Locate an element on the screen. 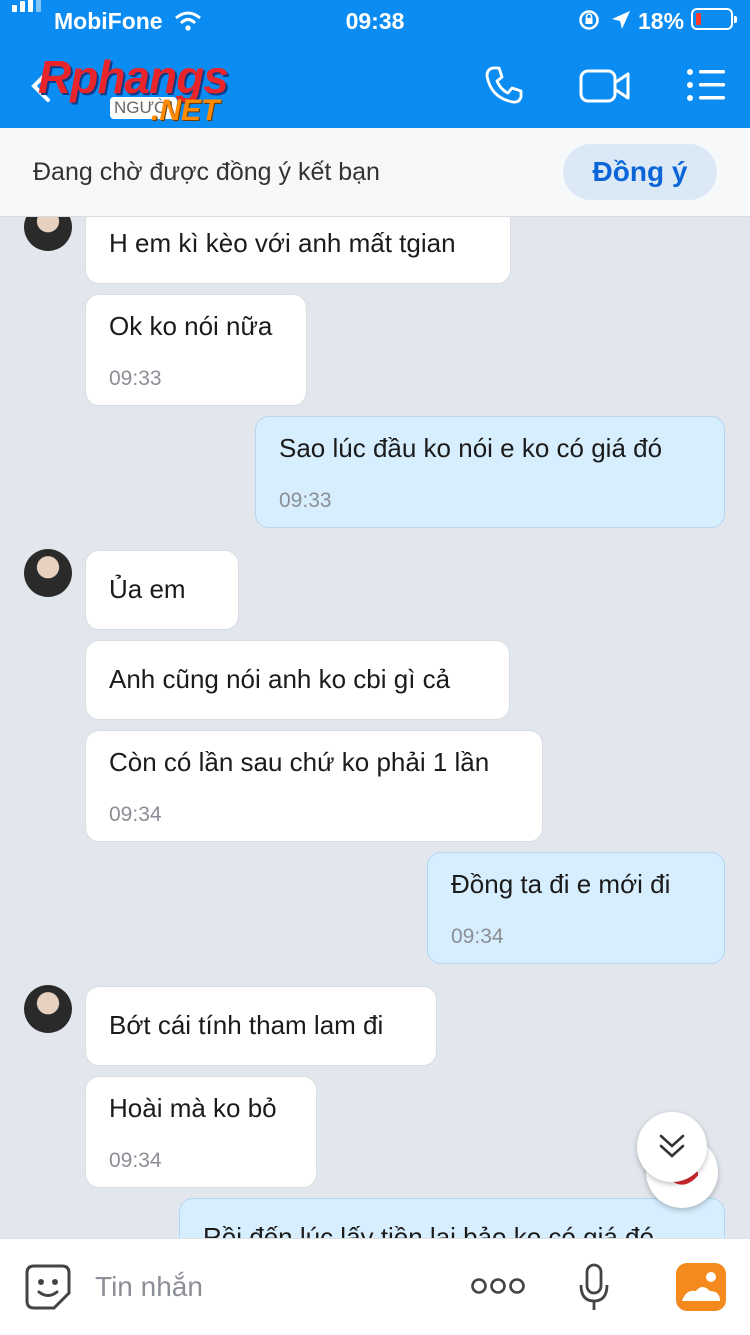 This screenshot has height=1335, width=750. message-bubble: Còn có lần sau chứ ko phải 1 lần 09:34 is located at coordinates (314, 786).